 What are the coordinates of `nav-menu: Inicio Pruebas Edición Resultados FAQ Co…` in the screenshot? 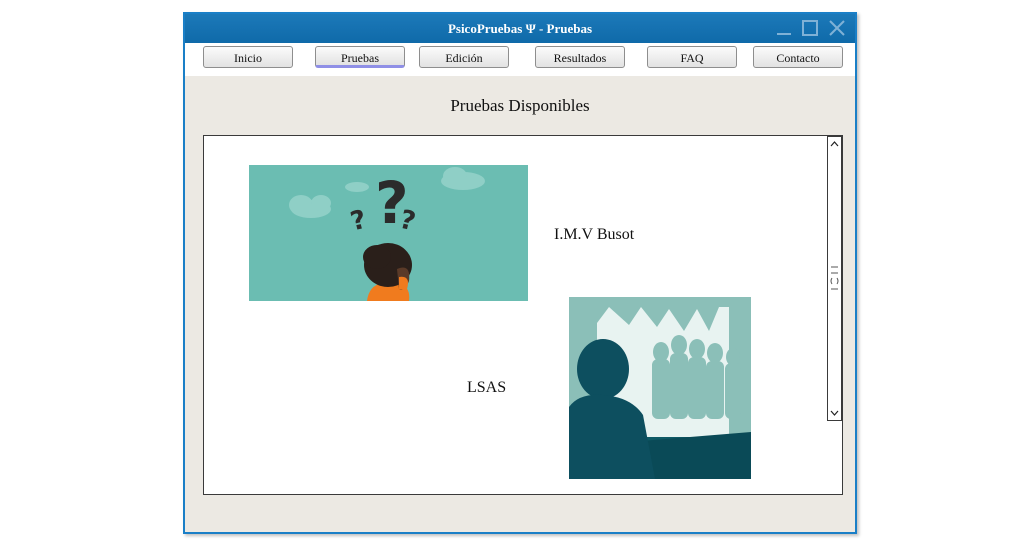 It's located at (520, 59).